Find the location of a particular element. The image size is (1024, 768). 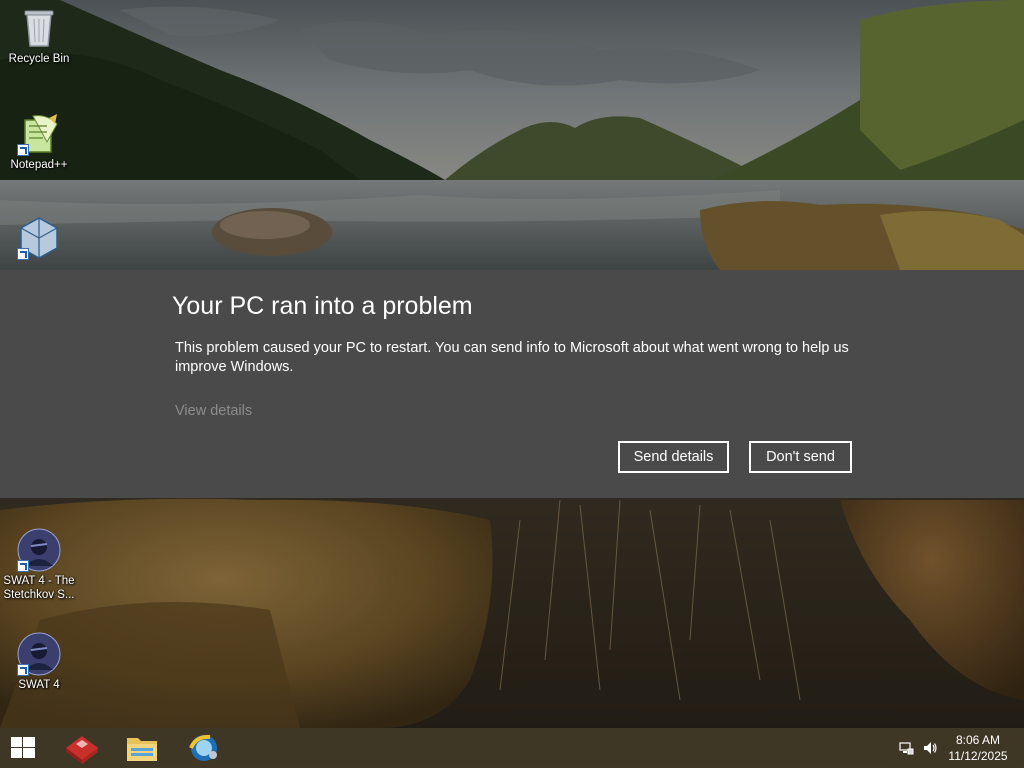

desktop-icon-recycle-bin: Recycle Bin is located at coordinates (39, 36).